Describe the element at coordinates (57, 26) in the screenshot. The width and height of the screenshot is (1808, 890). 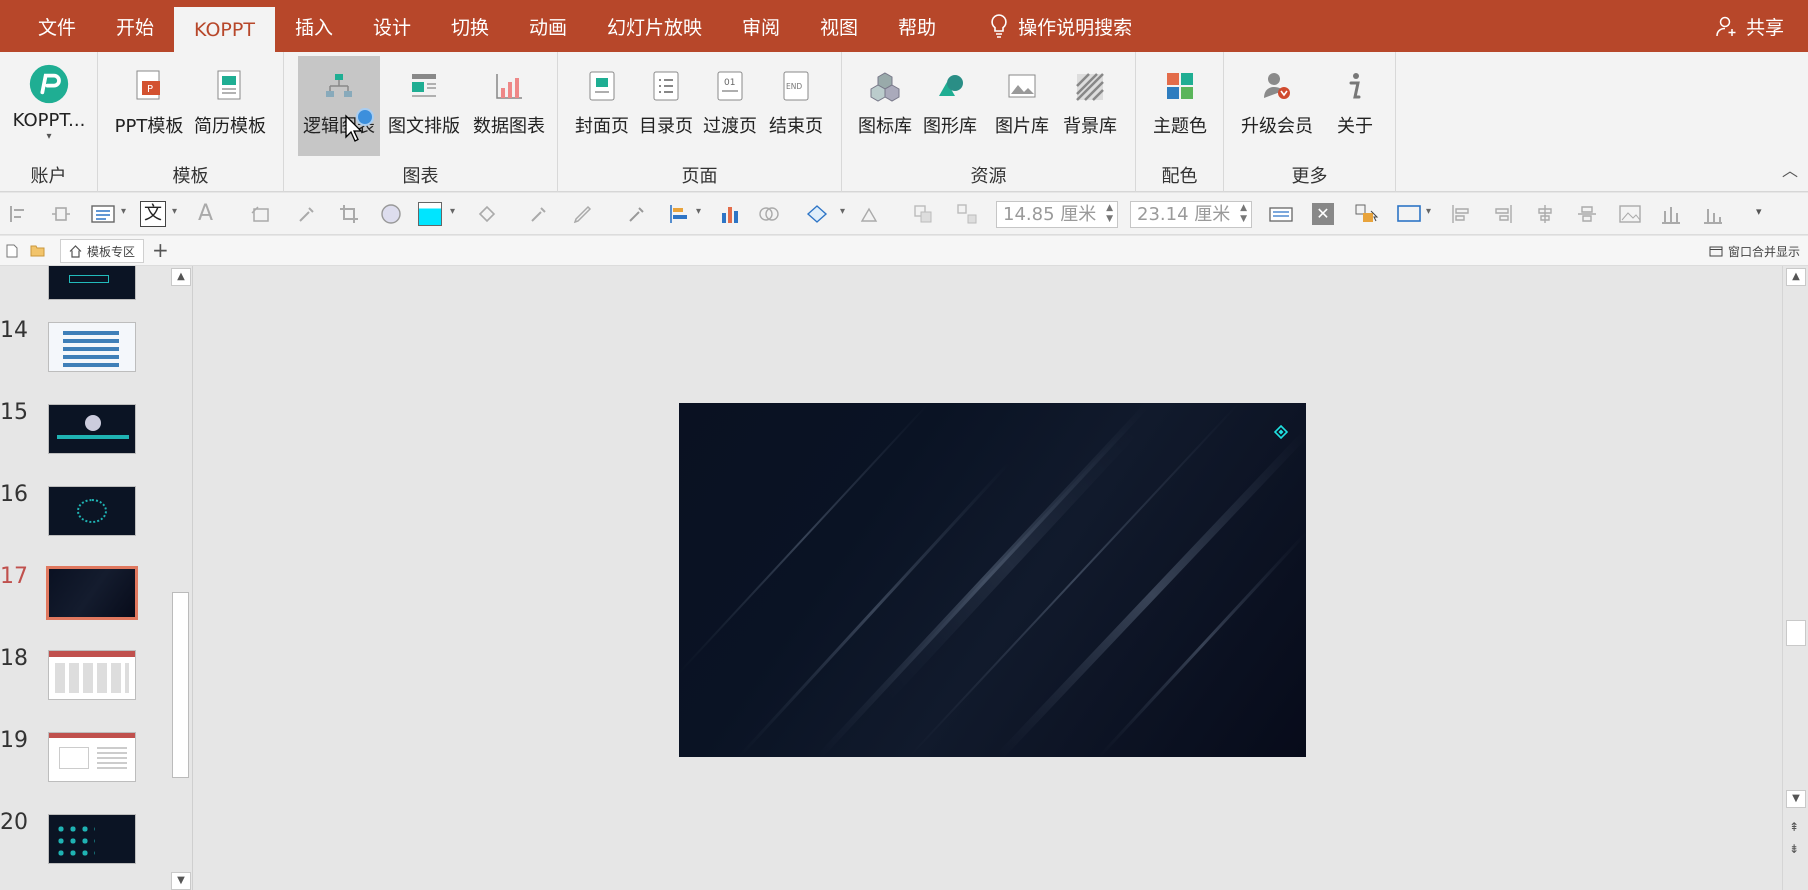
I see `tab-file: 文件` at that location.